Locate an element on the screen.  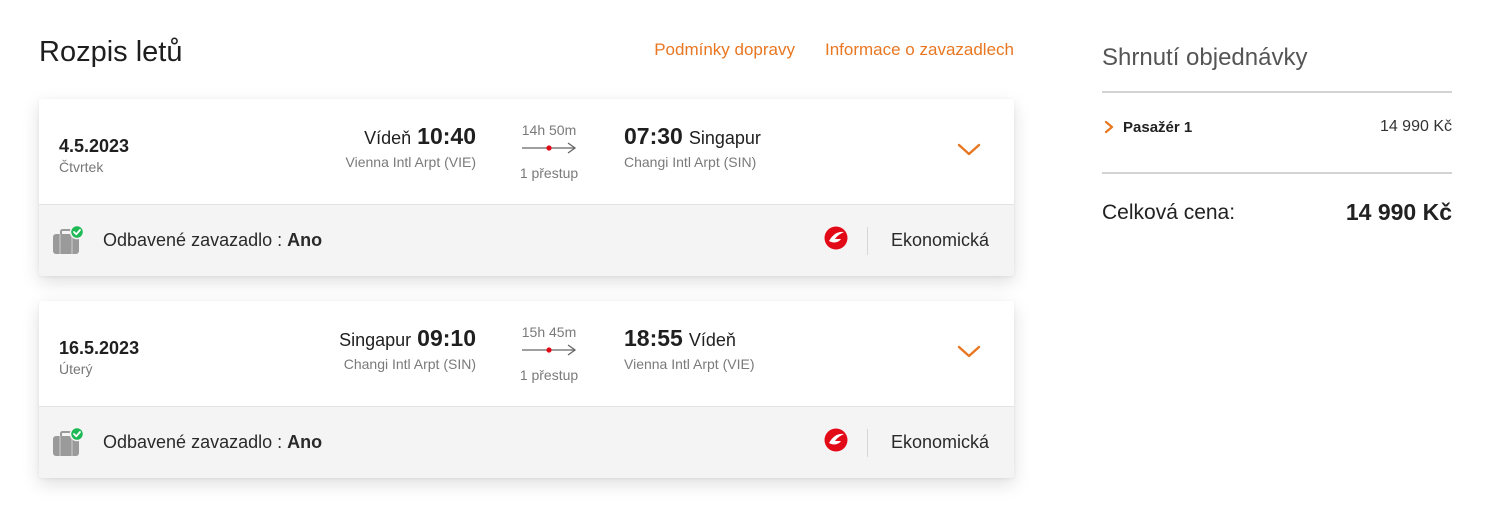
departure-city: Singapur is located at coordinates (375, 340).